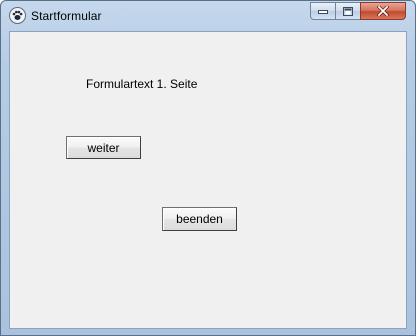 The width and height of the screenshot is (416, 336). I want to click on window-title: Startformular, so click(66, 16).